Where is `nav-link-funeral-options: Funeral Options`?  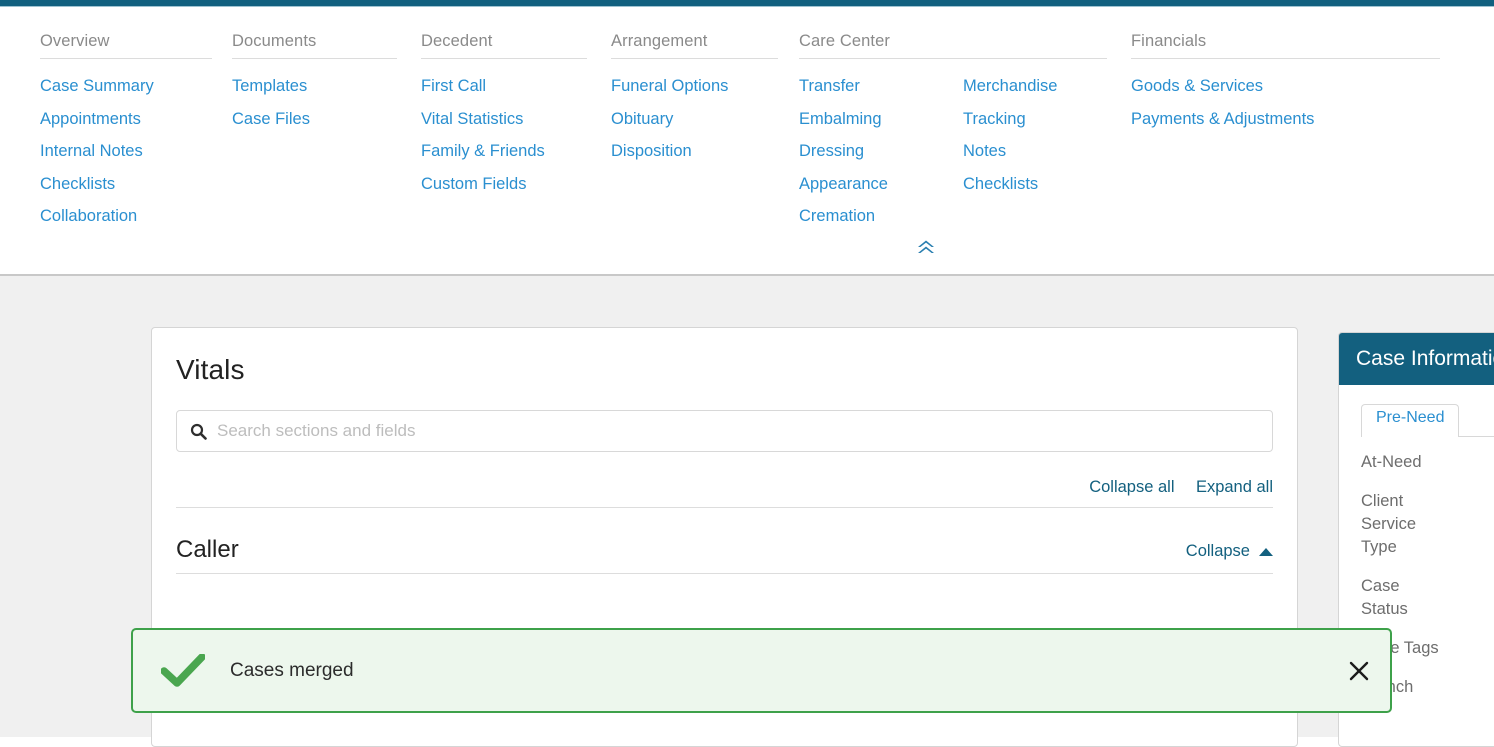 nav-link-funeral-options: Funeral Options is located at coordinates (669, 86).